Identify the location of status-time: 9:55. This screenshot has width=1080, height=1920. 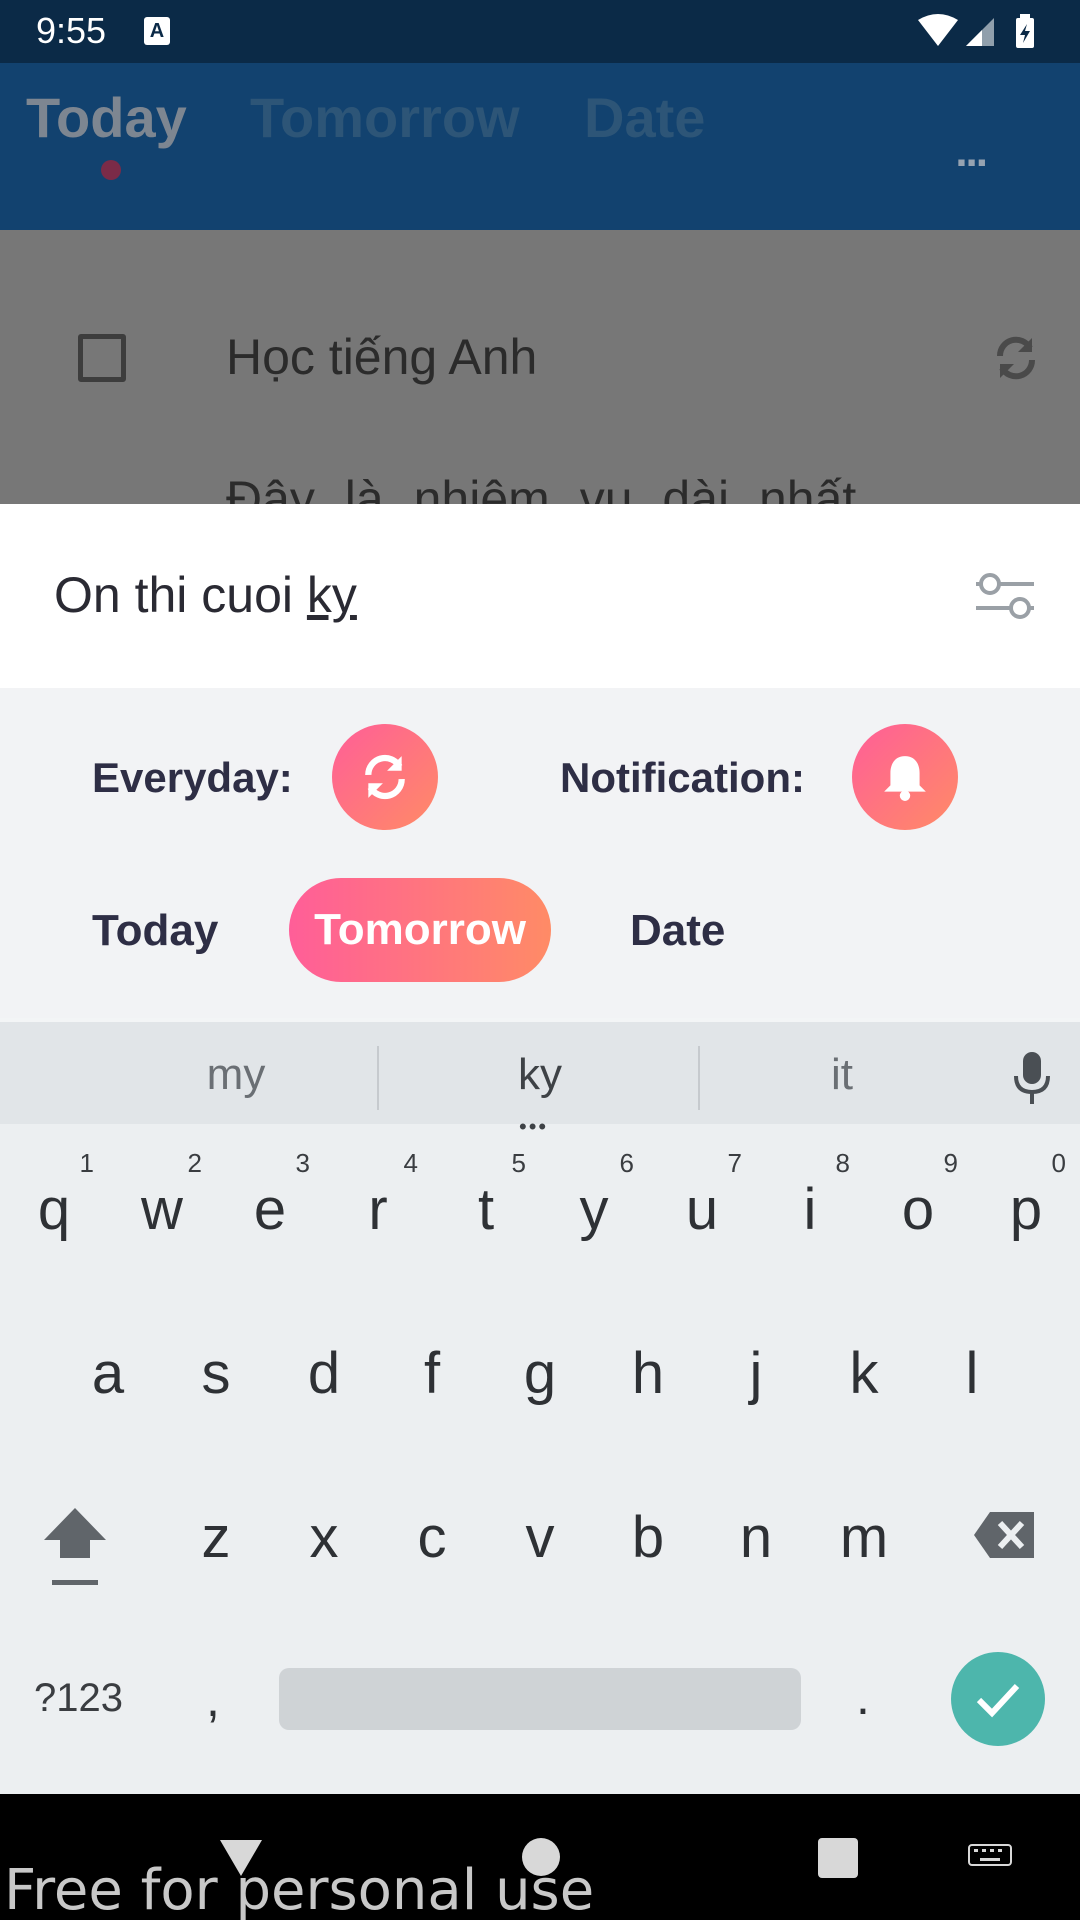
(71, 30).